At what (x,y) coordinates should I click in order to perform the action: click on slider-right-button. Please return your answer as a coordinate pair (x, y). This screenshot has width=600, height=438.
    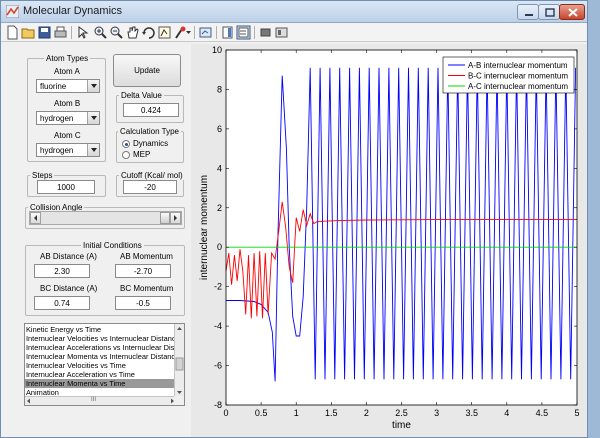
    Looking at the image, I should click on (175, 218).